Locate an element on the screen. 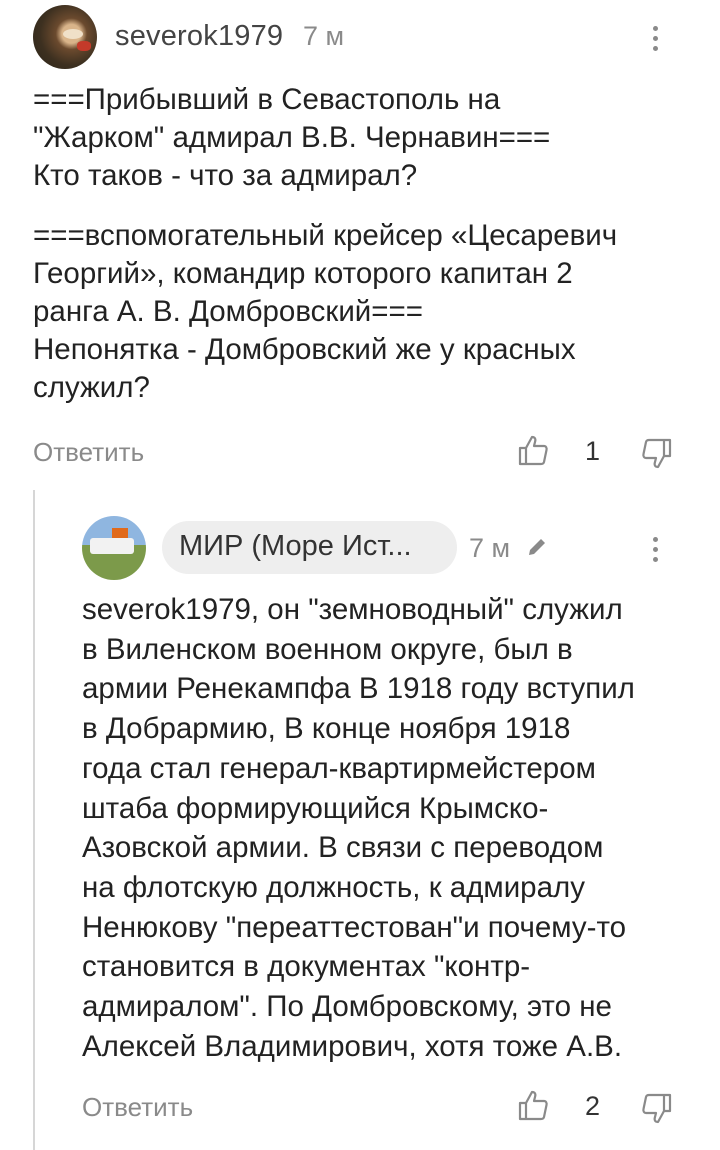  vote-count: 1 is located at coordinates (593, 451).